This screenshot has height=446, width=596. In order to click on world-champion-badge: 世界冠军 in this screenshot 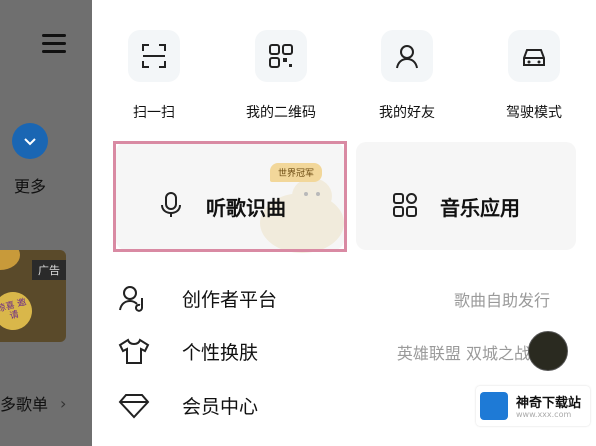, I will do `click(296, 172)`.